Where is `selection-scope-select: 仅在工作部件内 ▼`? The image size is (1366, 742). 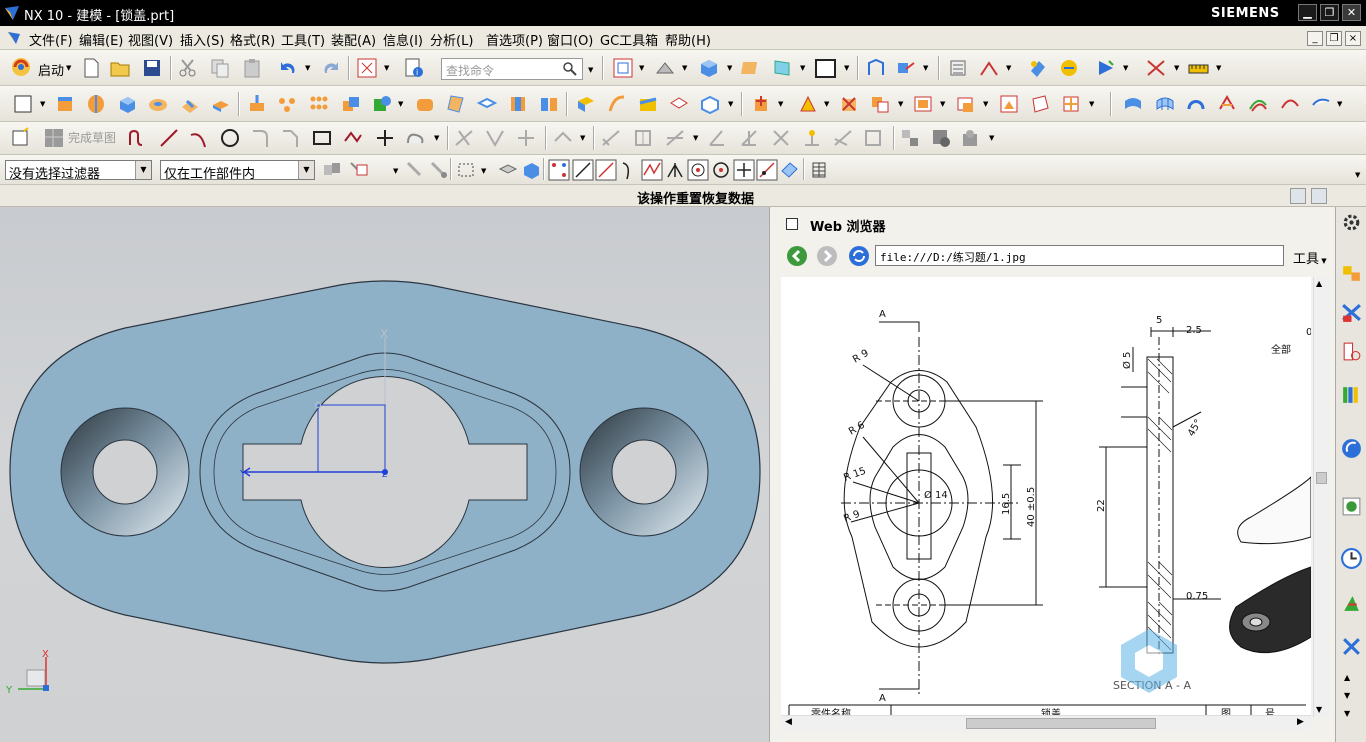 selection-scope-select: 仅在工作部件内 ▼ is located at coordinates (237, 170).